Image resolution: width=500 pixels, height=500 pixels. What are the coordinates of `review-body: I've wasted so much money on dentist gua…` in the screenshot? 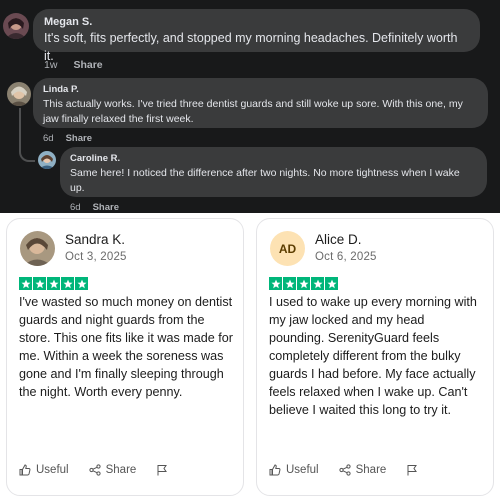 It's located at (126, 347).